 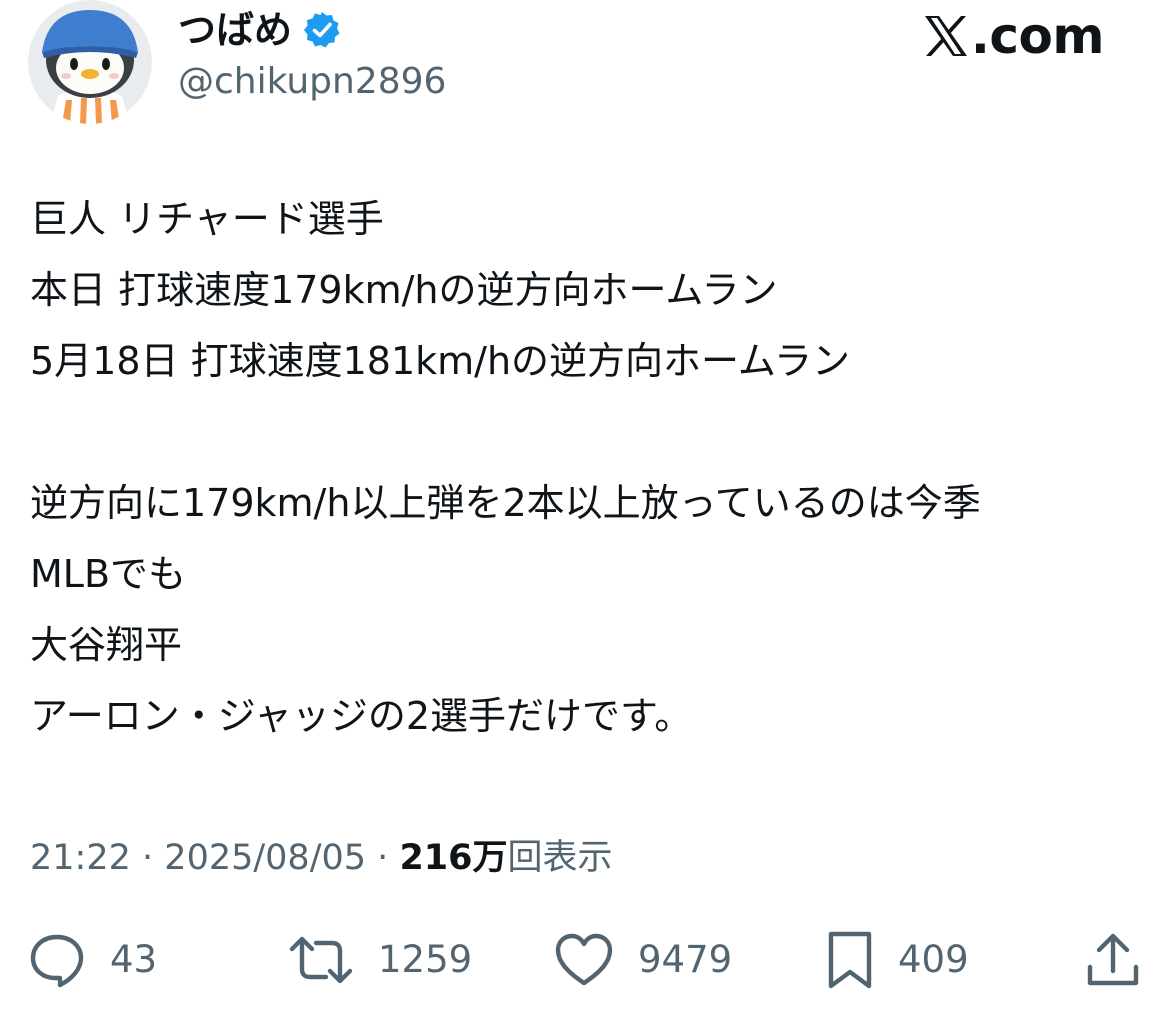 What do you see at coordinates (92, 960) in the screenshot?
I see `reply-button: 43` at bounding box center [92, 960].